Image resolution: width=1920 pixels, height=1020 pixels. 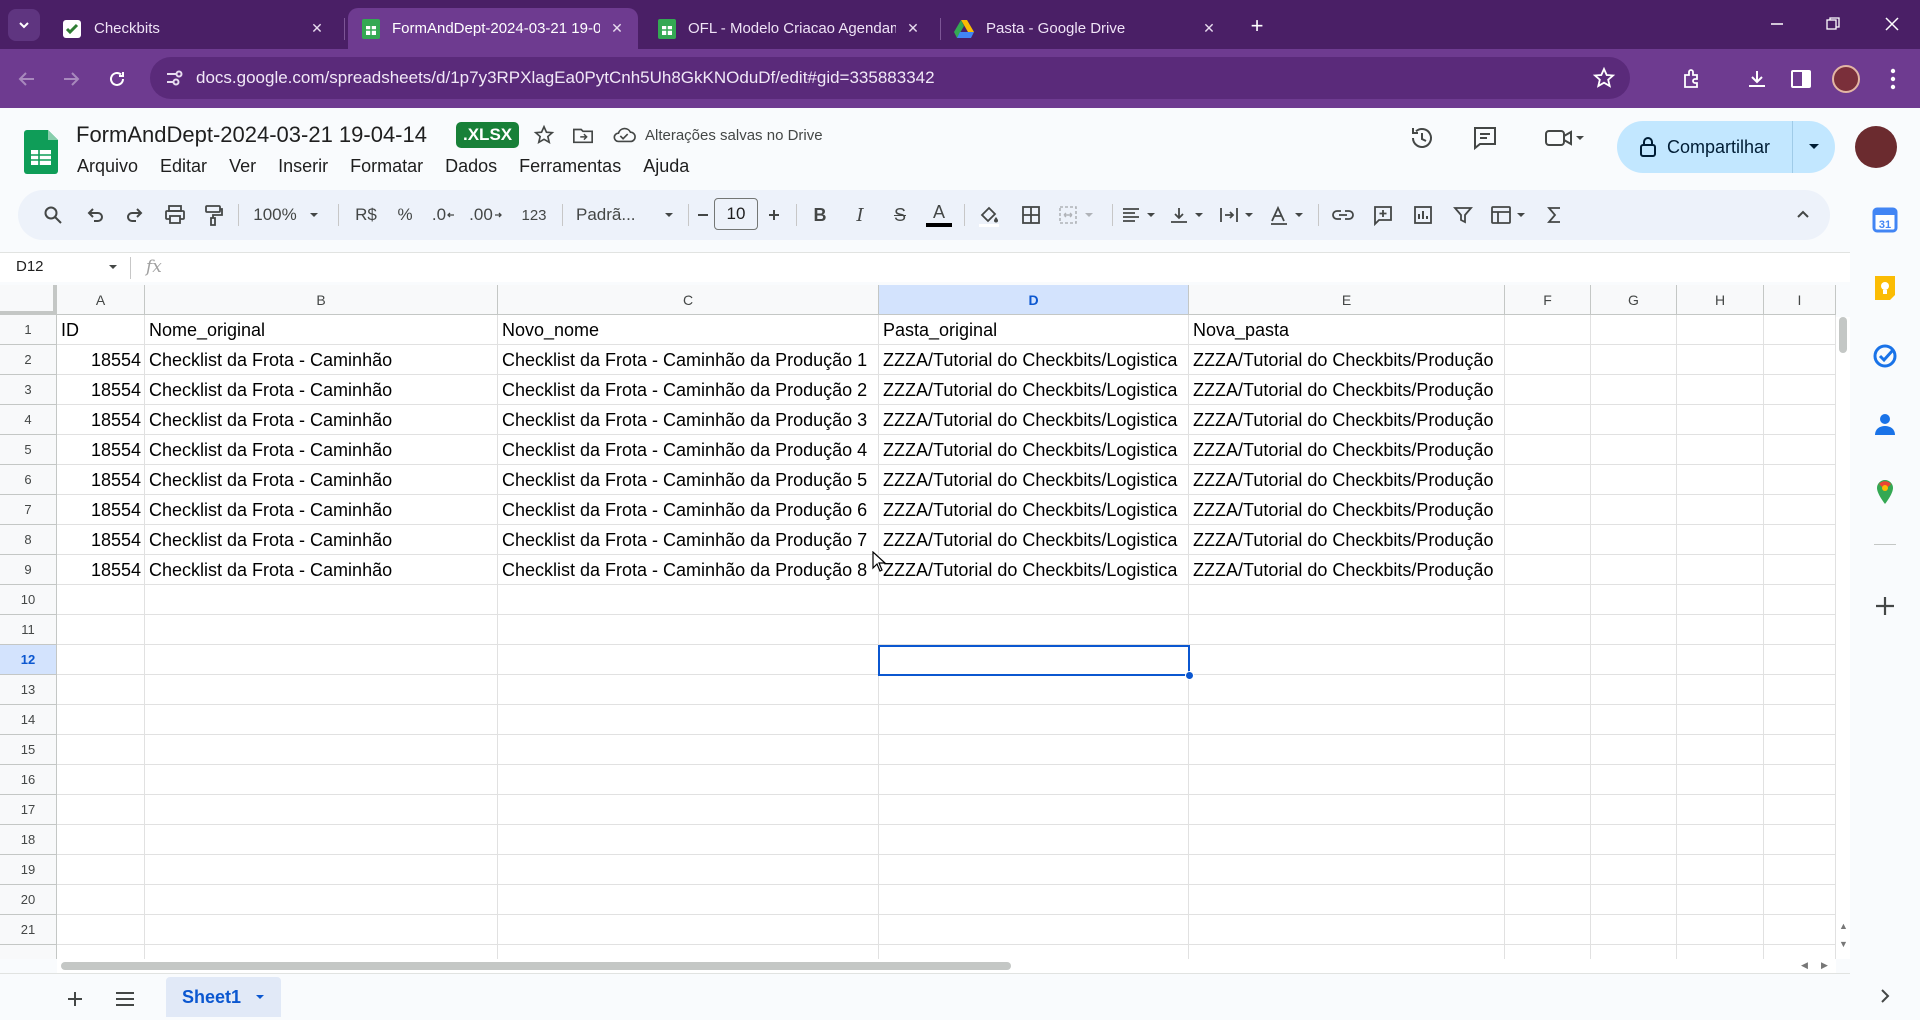 I want to click on download-icon, so click(x=1757, y=79).